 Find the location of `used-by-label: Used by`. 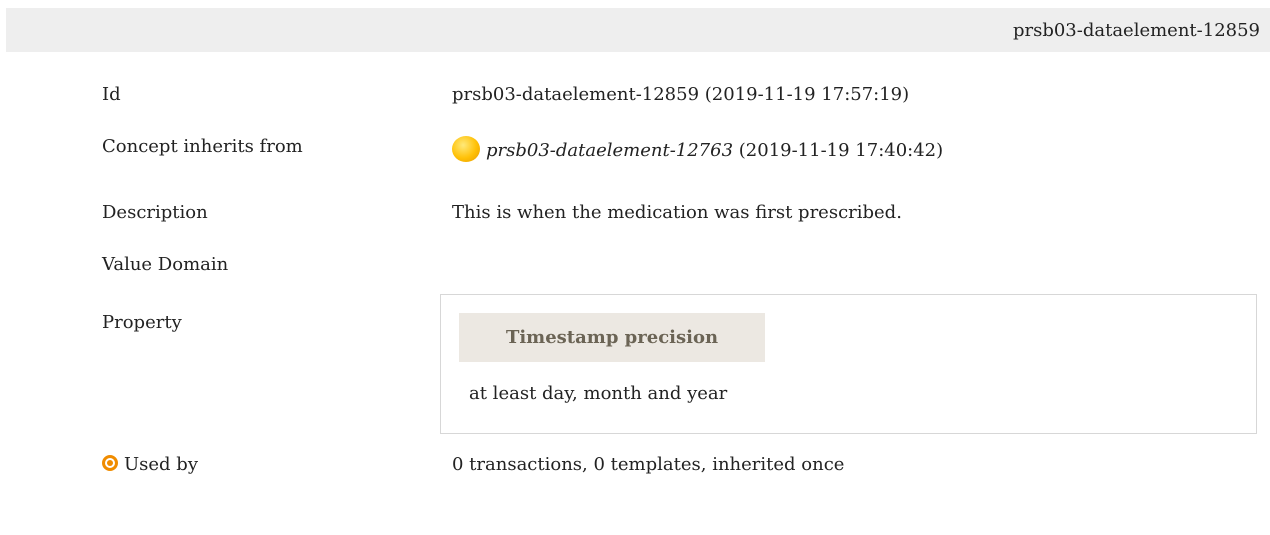

used-by-label: Used by is located at coordinates (161, 464).